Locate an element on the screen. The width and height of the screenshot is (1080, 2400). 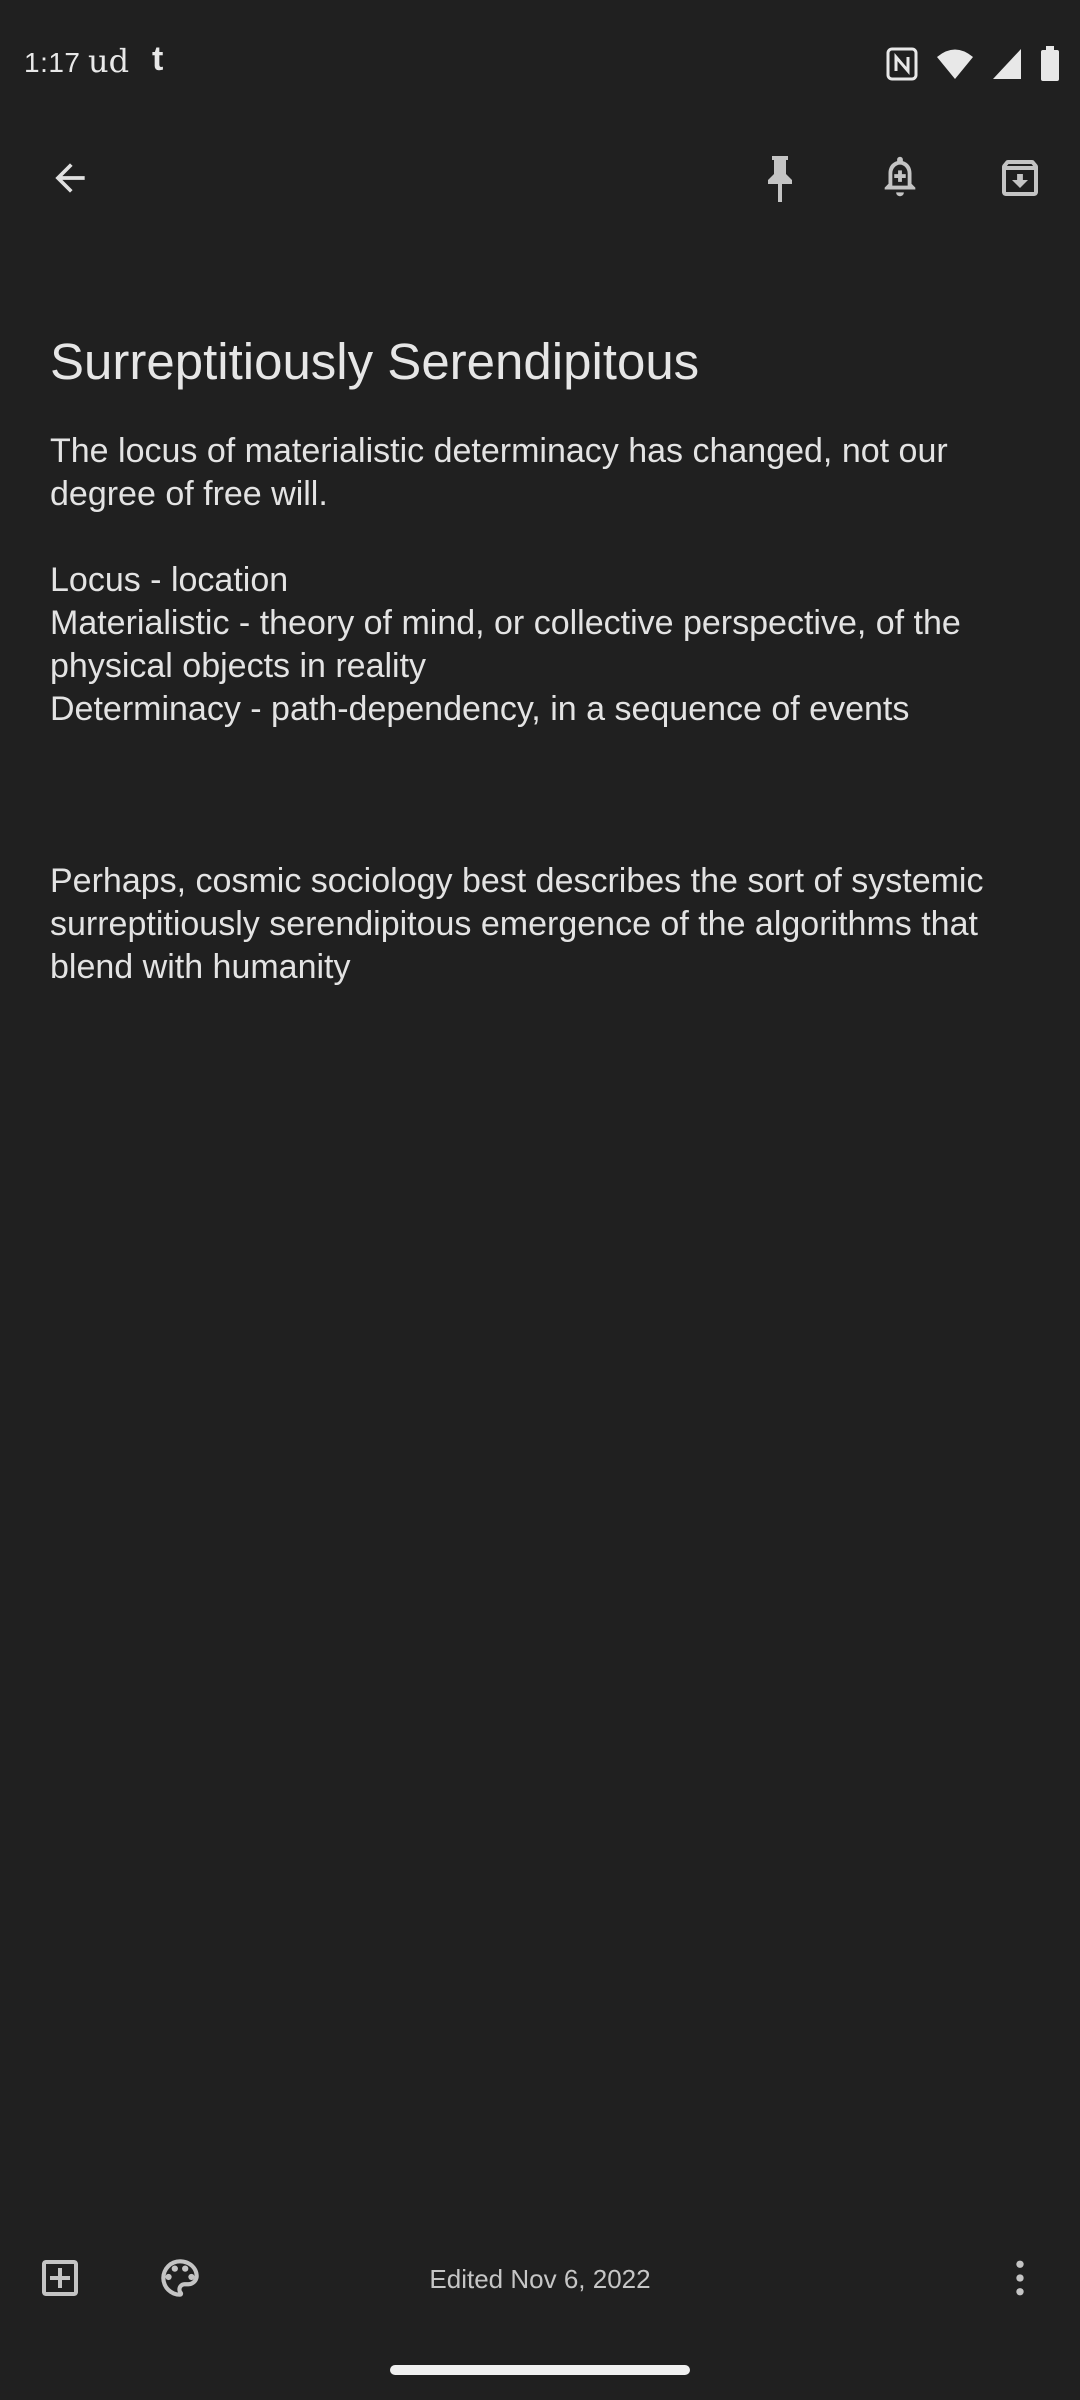
arrow-back-icon is located at coordinates (70, 180).